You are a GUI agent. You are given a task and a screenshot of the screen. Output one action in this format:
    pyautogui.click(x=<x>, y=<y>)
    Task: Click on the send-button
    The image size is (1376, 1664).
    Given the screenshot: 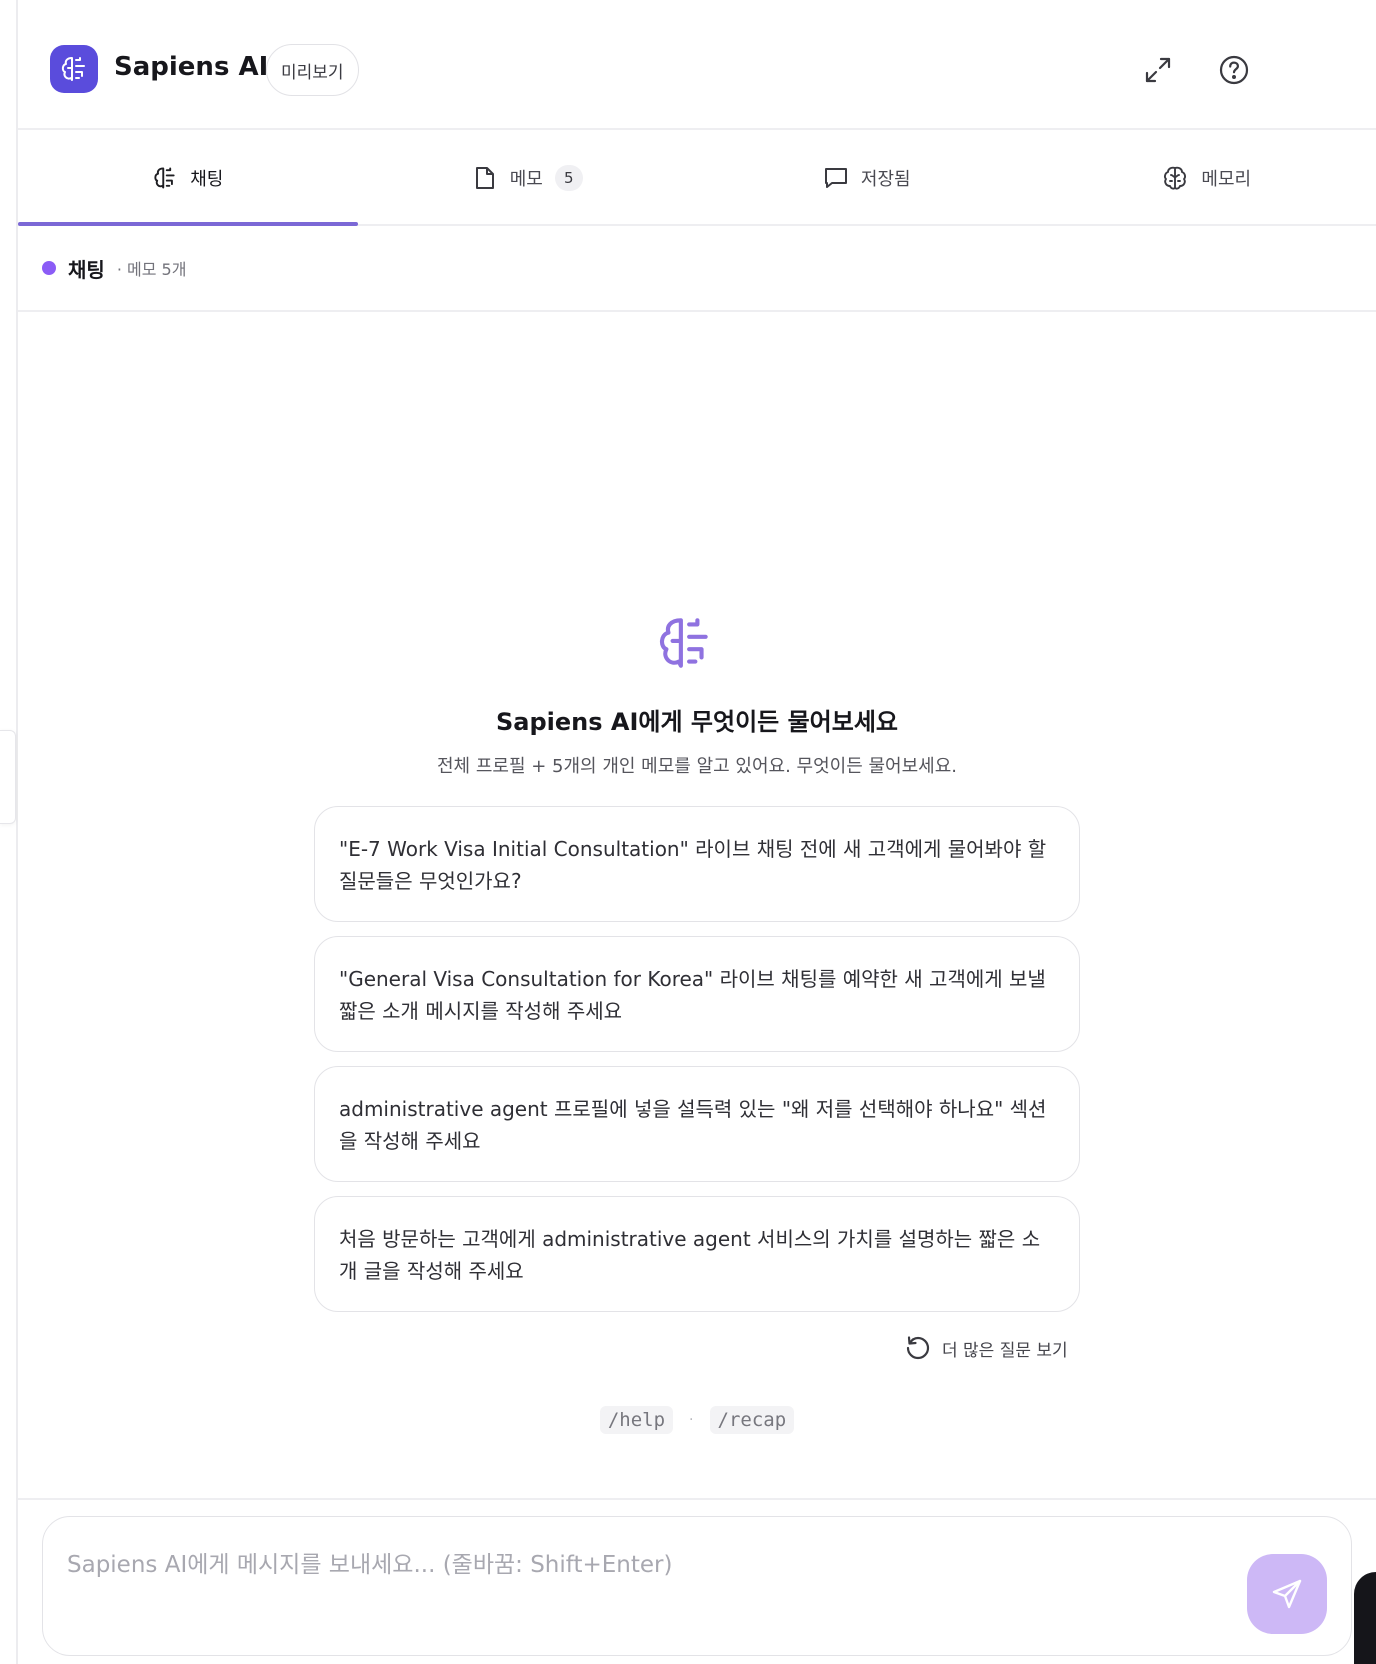 What is the action you would take?
    pyautogui.click(x=1287, y=1594)
    